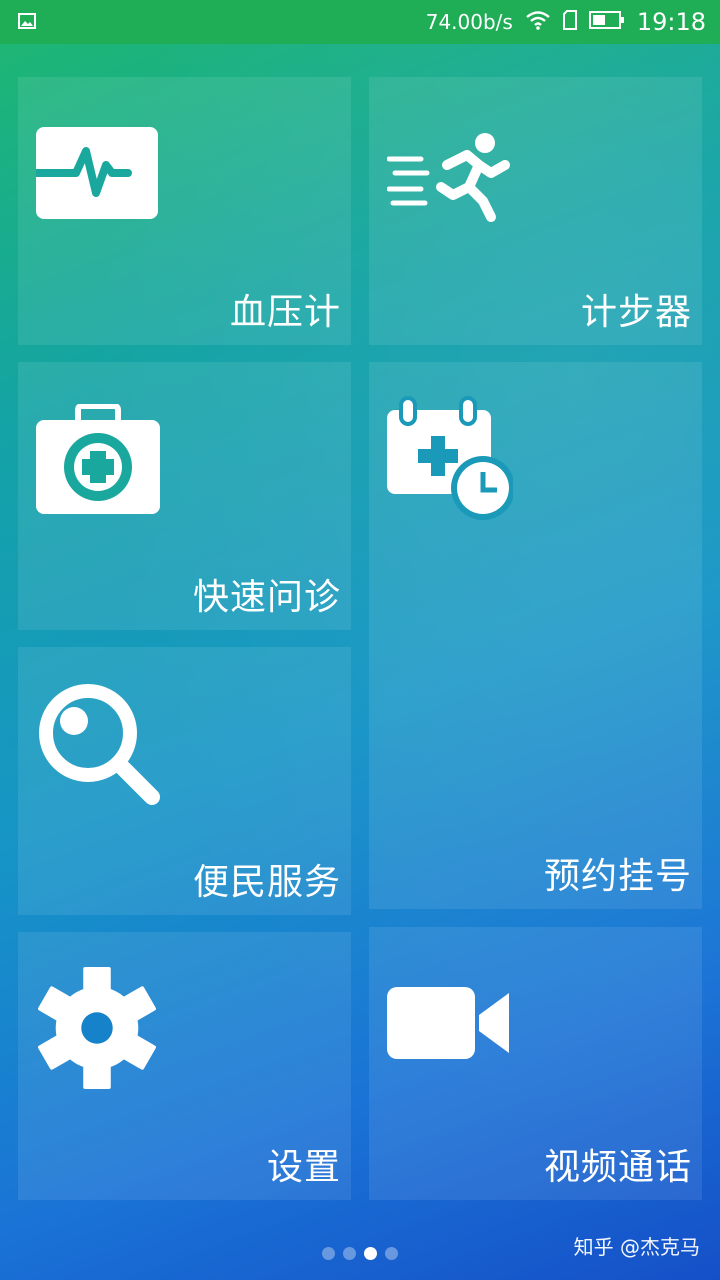 The height and width of the screenshot is (1280, 720). I want to click on clock: 19:18, so click(671, 22).